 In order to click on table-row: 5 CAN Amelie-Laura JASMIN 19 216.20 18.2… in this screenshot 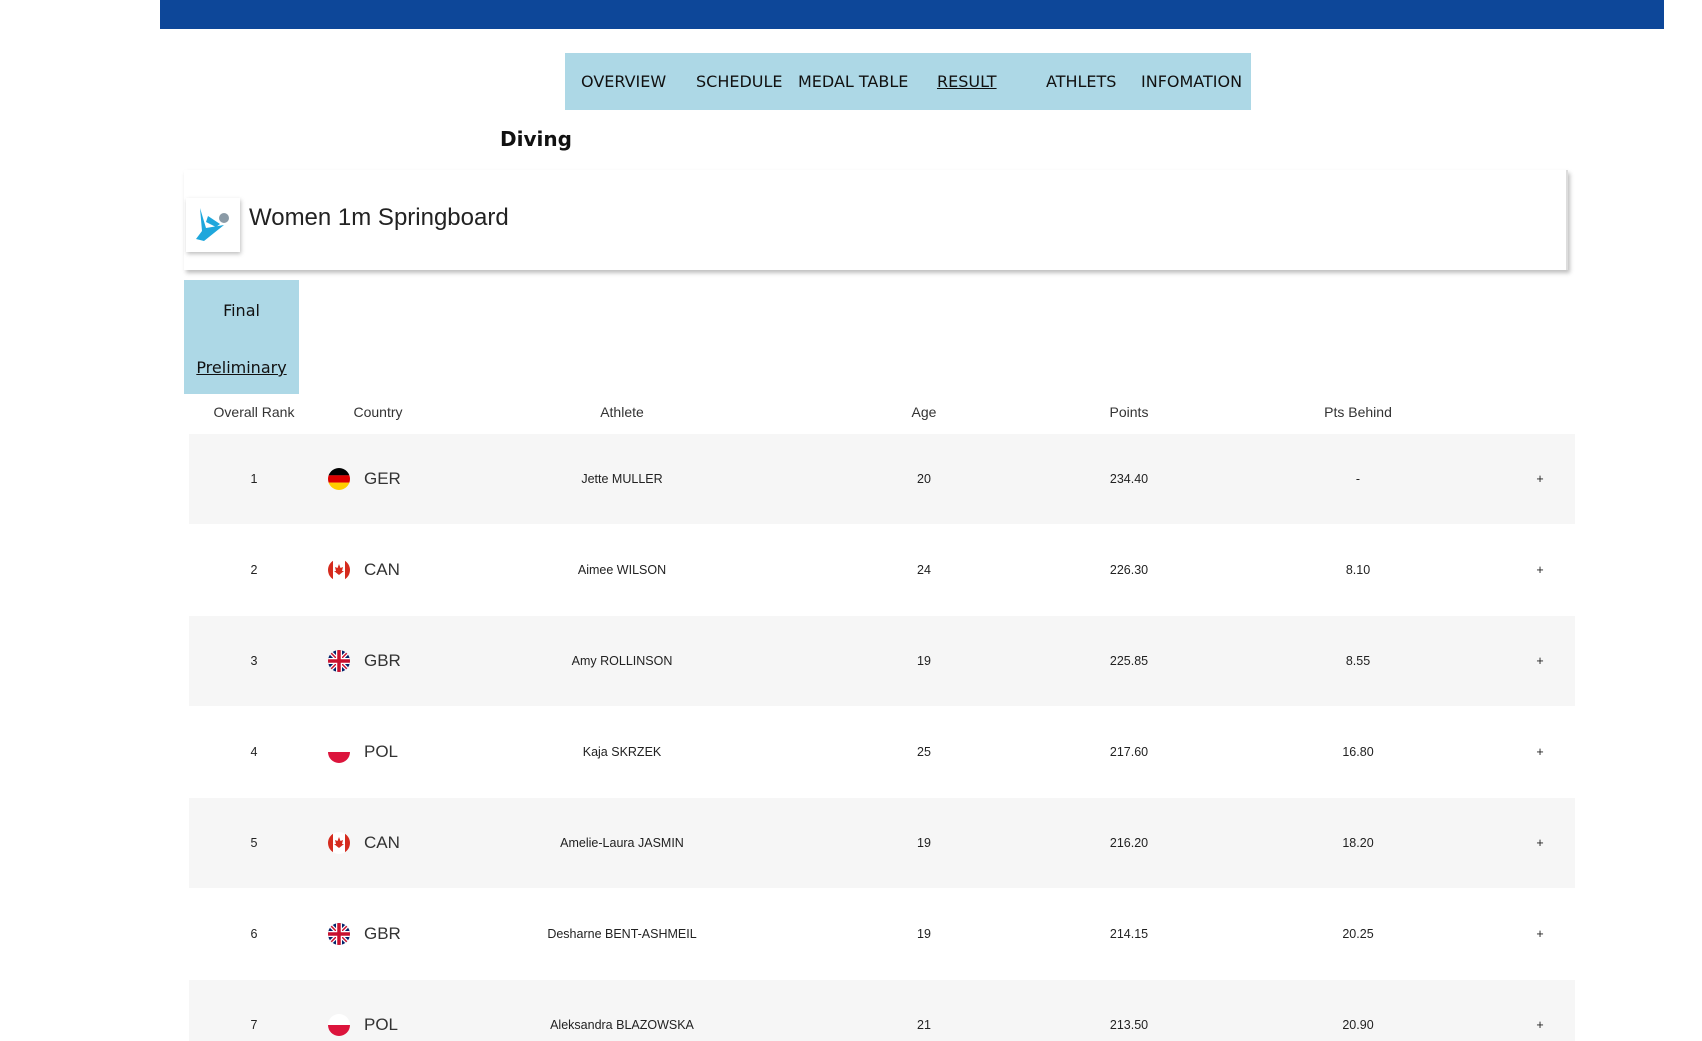, I will do `click(882, 843)`.